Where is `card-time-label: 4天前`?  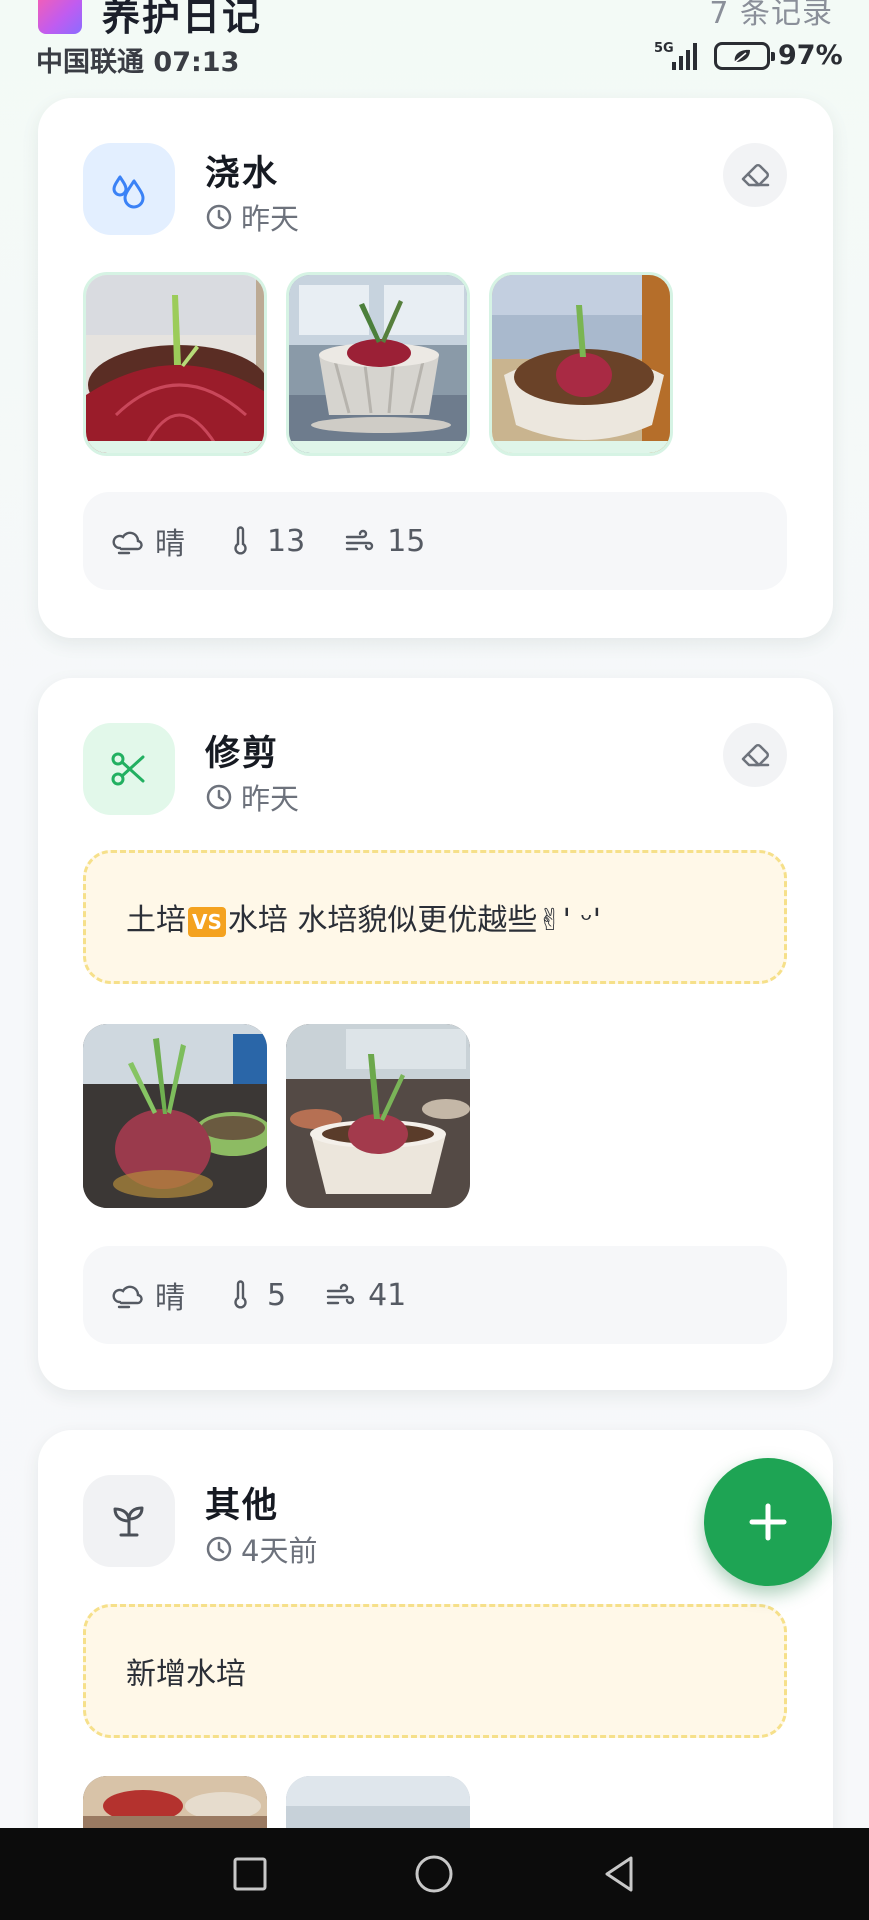
card-time-label: 4天前 is located at coordinates (279, 1551).